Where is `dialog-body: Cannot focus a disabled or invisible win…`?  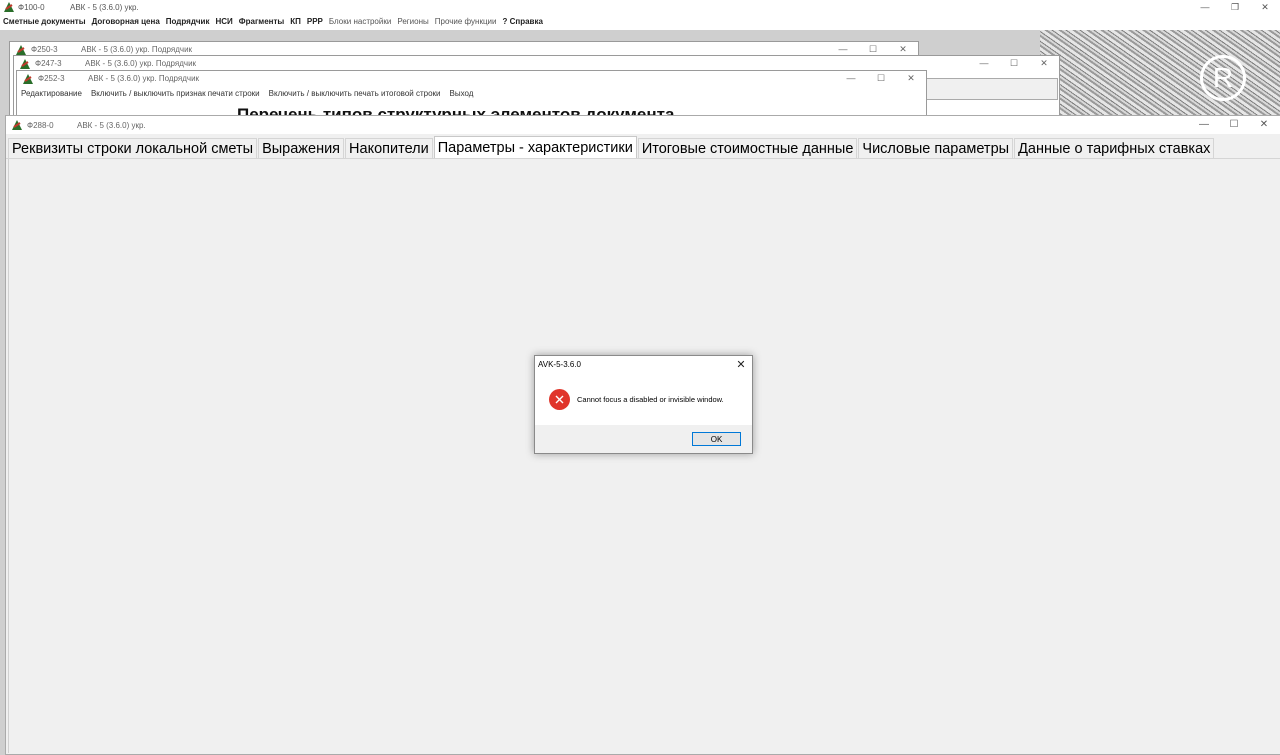 dialog-body: Cannot focus a disabled or invisible win… is located at coordinates (643, 399).